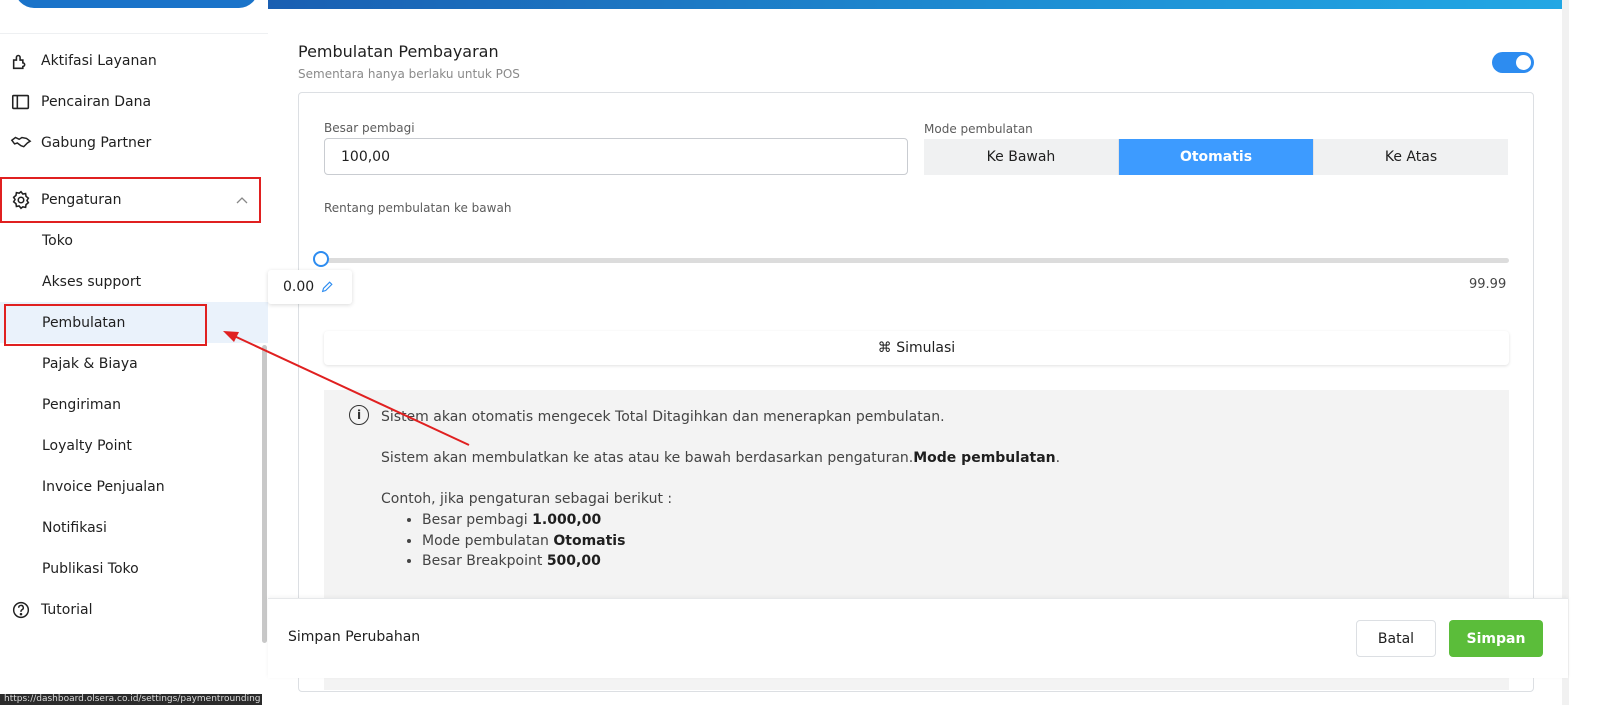 This screenshot has width=1600, height=705. I want to click on sidebar-item-label: Toko, so click(57, 240).